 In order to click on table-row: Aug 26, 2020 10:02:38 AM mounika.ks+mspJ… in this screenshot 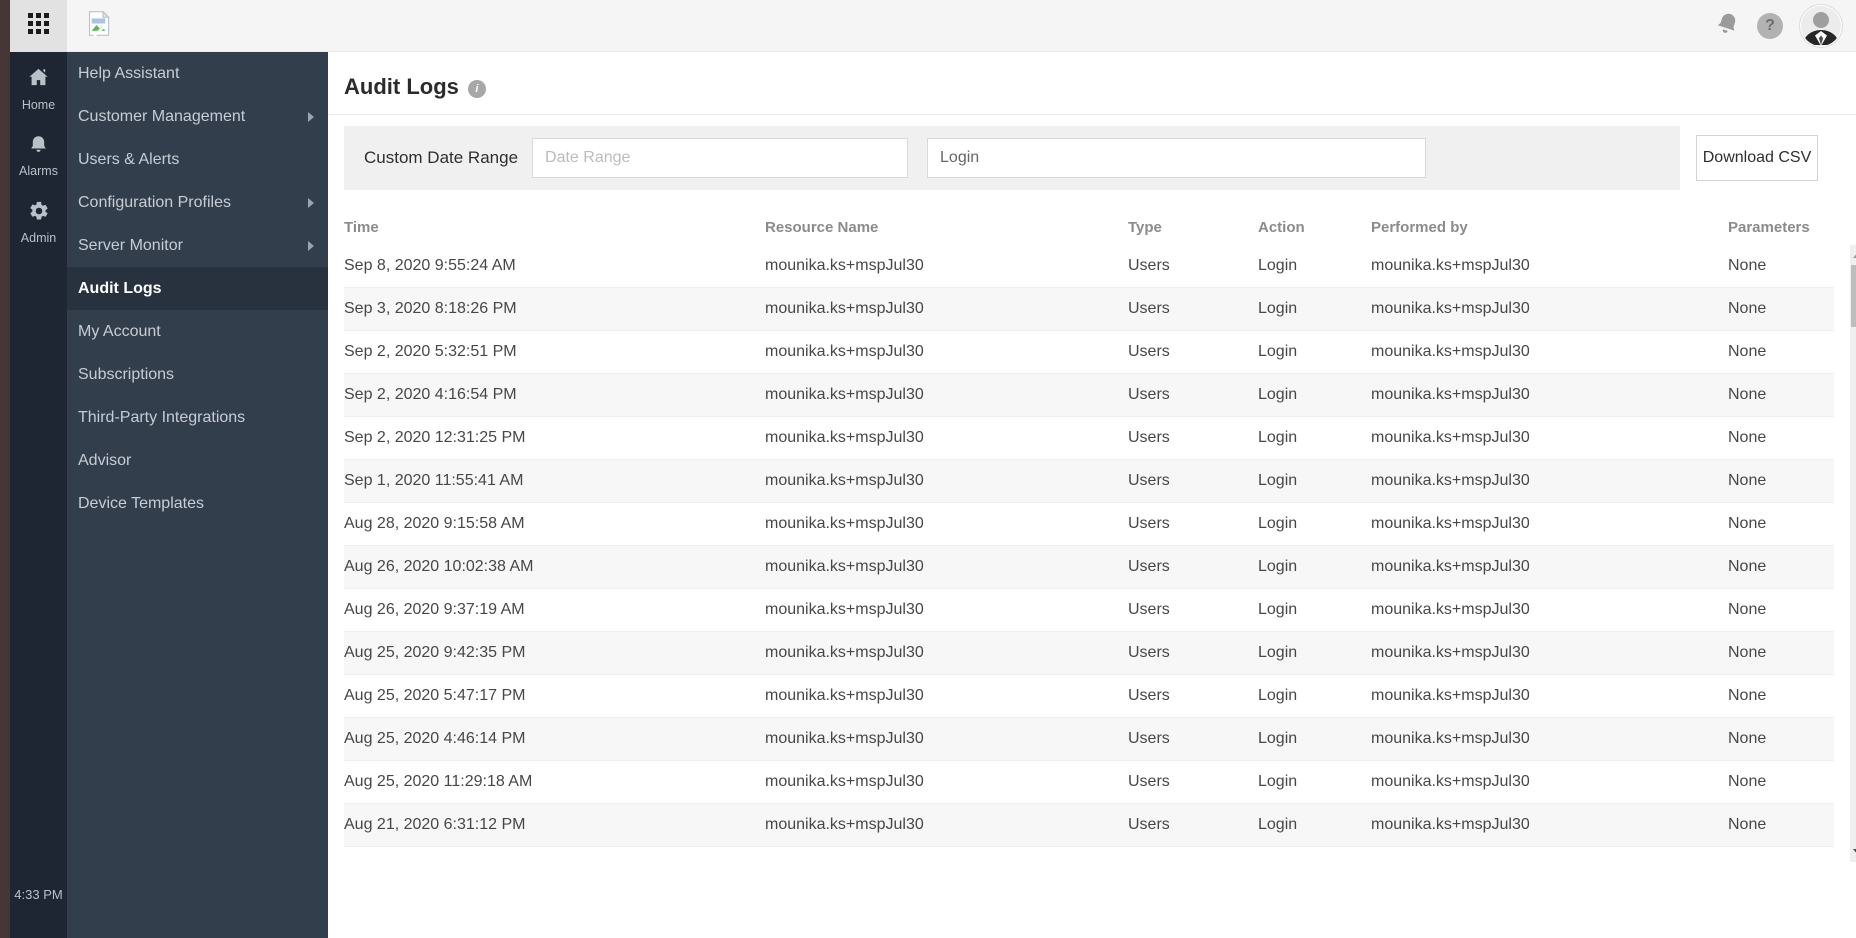, I will do `click(1089, 567)`.